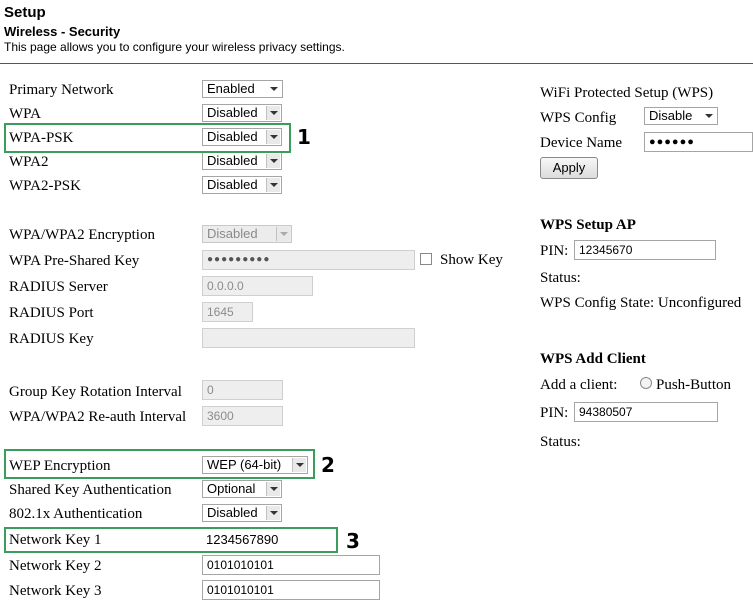  I want to click on auth-8021x-label: 802.1x Authentication, so click(76, 514).